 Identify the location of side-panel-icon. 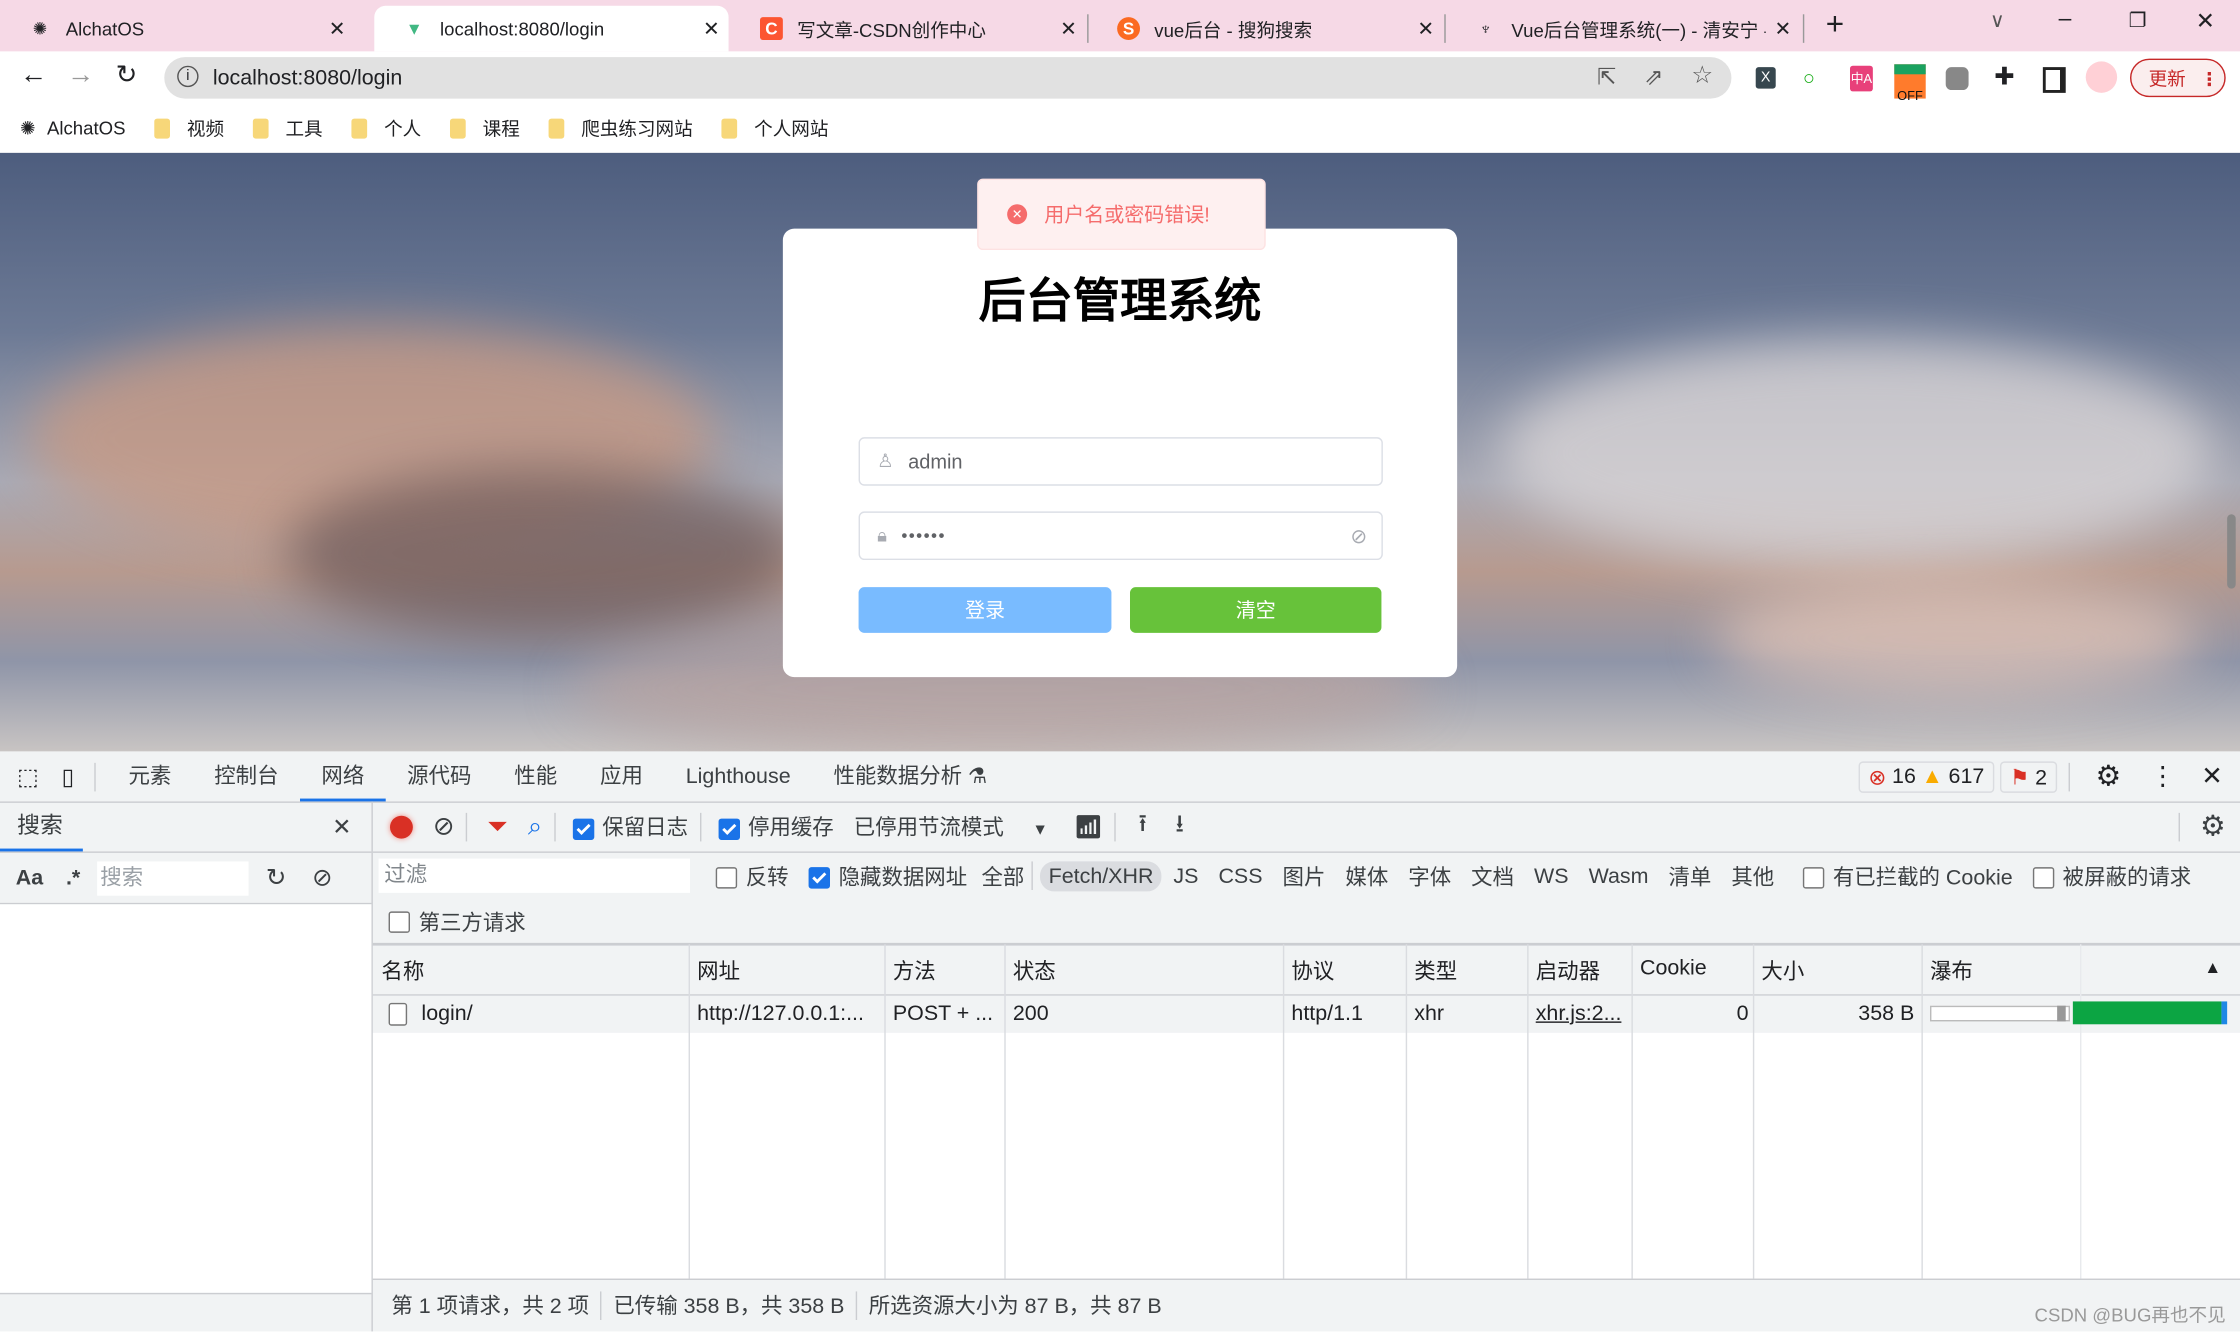
(2054, 80).